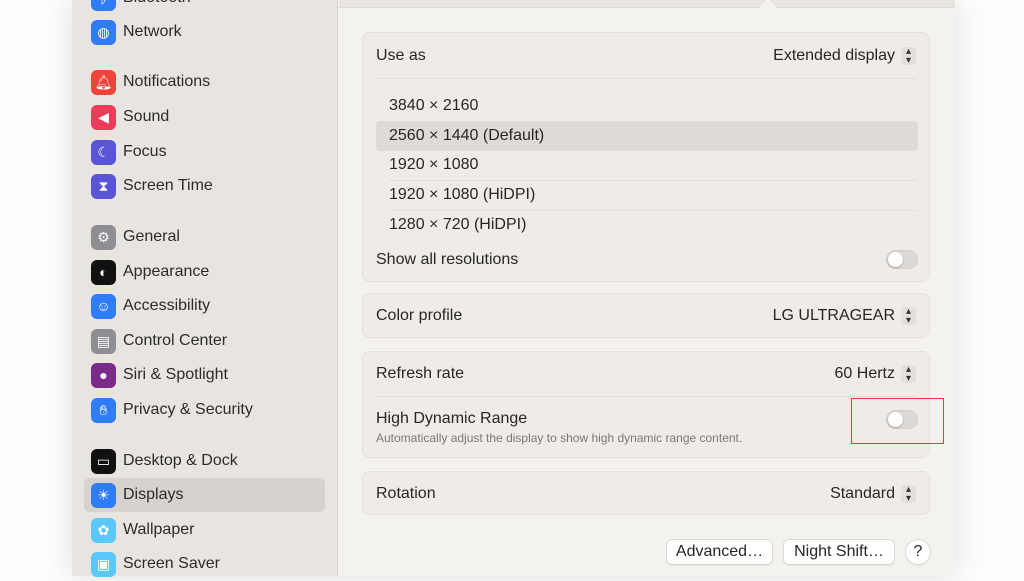  I want to click on sidebar-item-displays: ☀ Displays, so click(204, 495).